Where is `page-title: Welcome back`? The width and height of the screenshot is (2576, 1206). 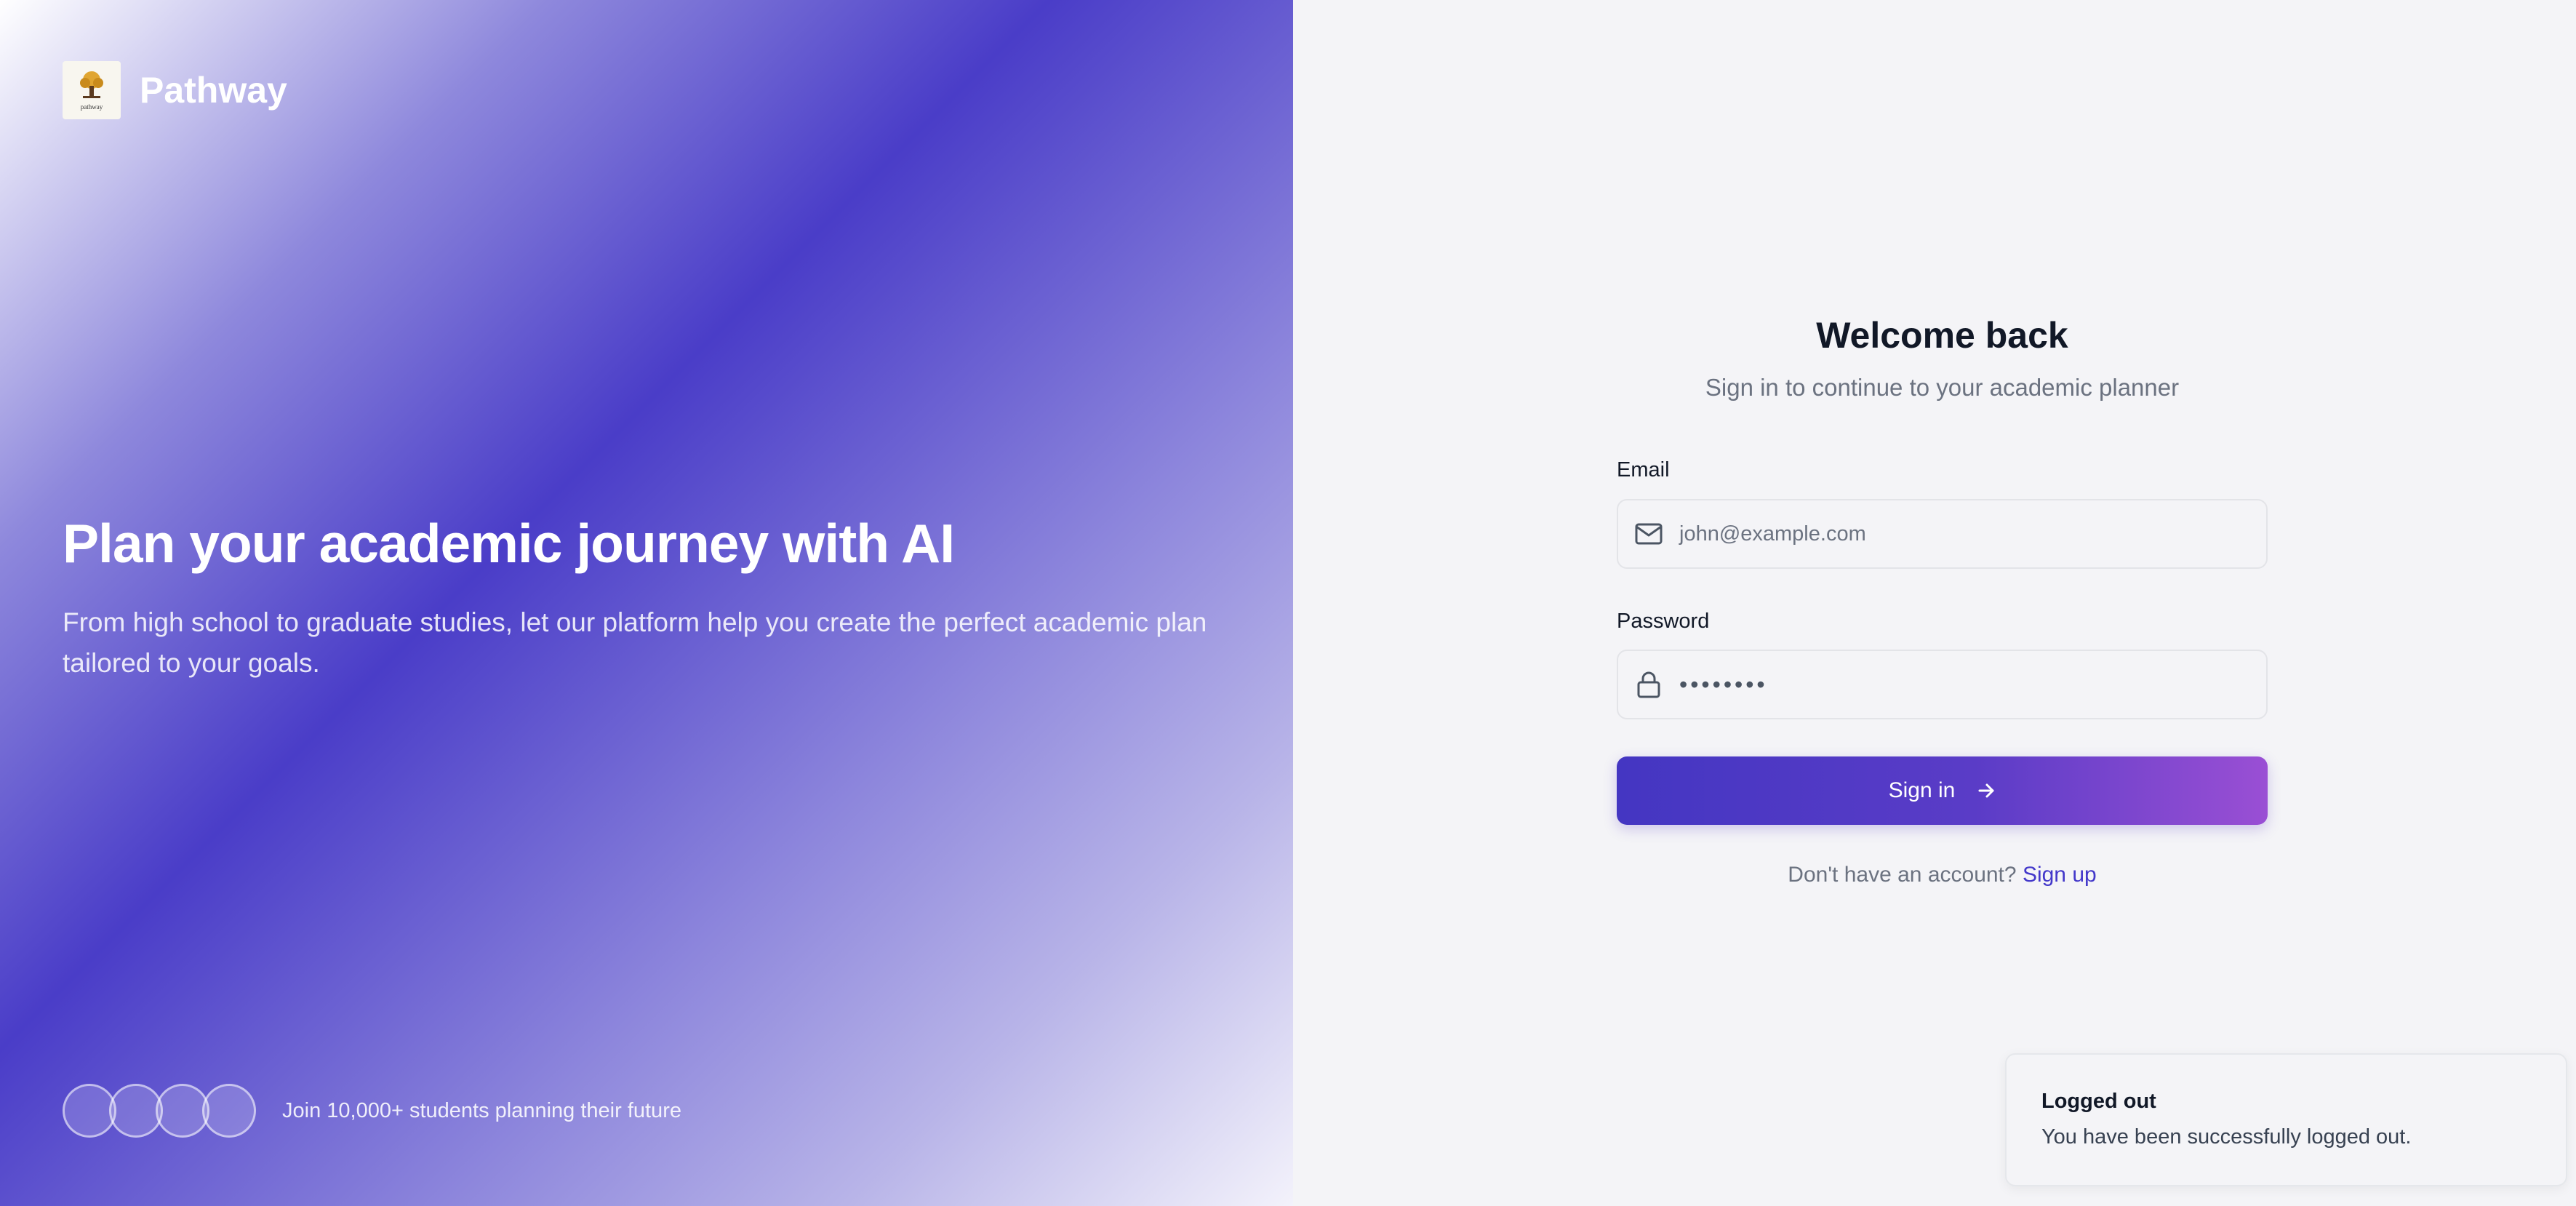 page-title: Welcome back is located at coordinates (1942, 335).